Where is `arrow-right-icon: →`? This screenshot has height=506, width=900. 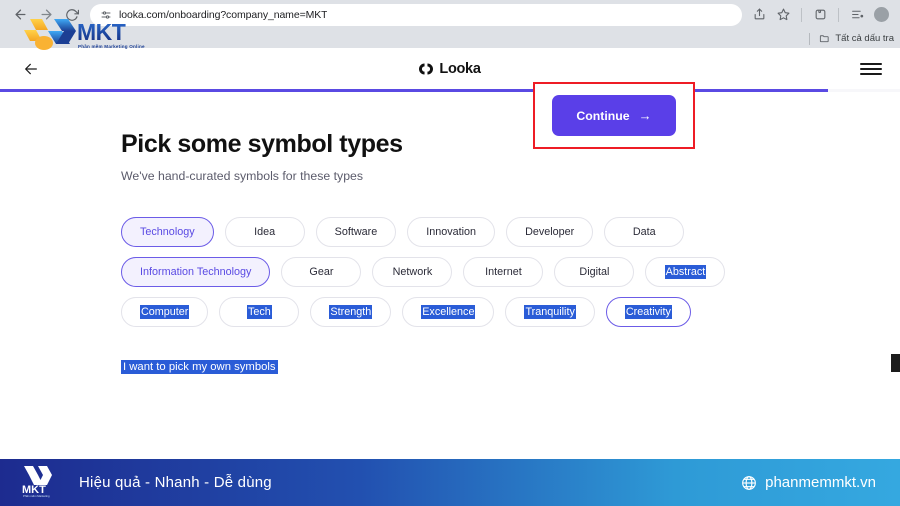
arrow-right-icon: → is located at coordinates (645, 115).